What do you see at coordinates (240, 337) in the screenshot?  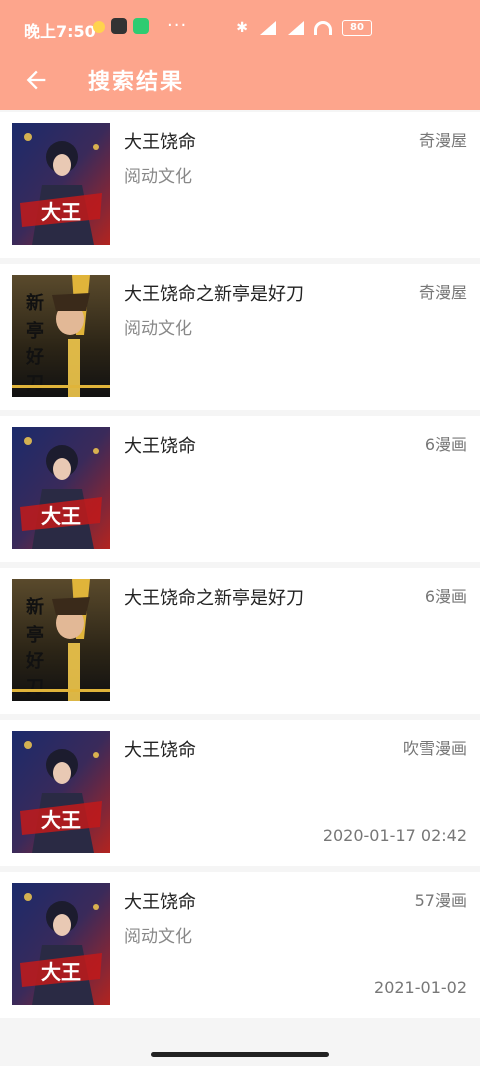 I see `result-item: 新 亭 好 刀 大王饶命之新亭是好刀 阅动文化 奇漫屋` at bounding box center [240, 337].